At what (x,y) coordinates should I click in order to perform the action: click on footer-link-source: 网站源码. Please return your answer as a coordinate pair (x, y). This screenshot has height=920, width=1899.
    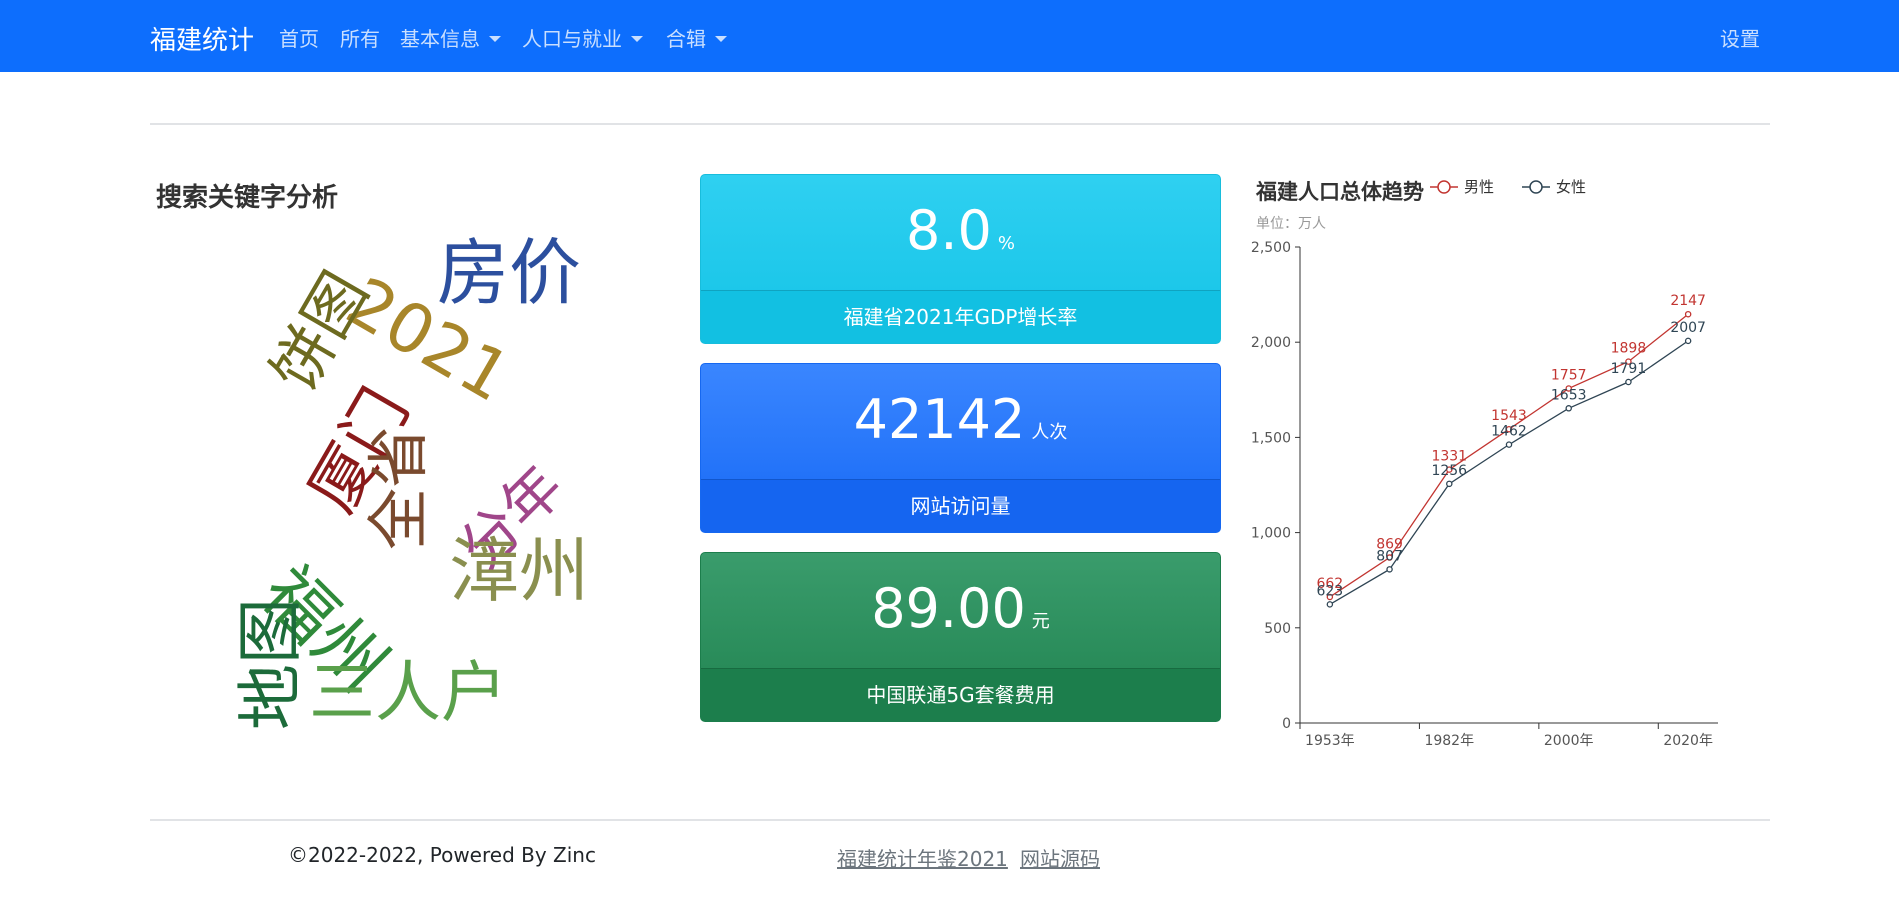
    Looking at the image, I should click on (1060, 857).